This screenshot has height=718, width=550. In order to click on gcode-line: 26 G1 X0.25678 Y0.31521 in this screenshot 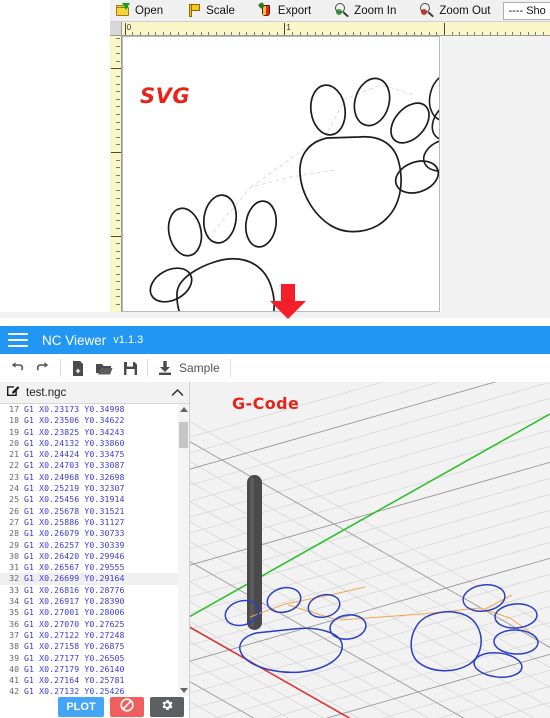, I will do `click(94, 511)`.